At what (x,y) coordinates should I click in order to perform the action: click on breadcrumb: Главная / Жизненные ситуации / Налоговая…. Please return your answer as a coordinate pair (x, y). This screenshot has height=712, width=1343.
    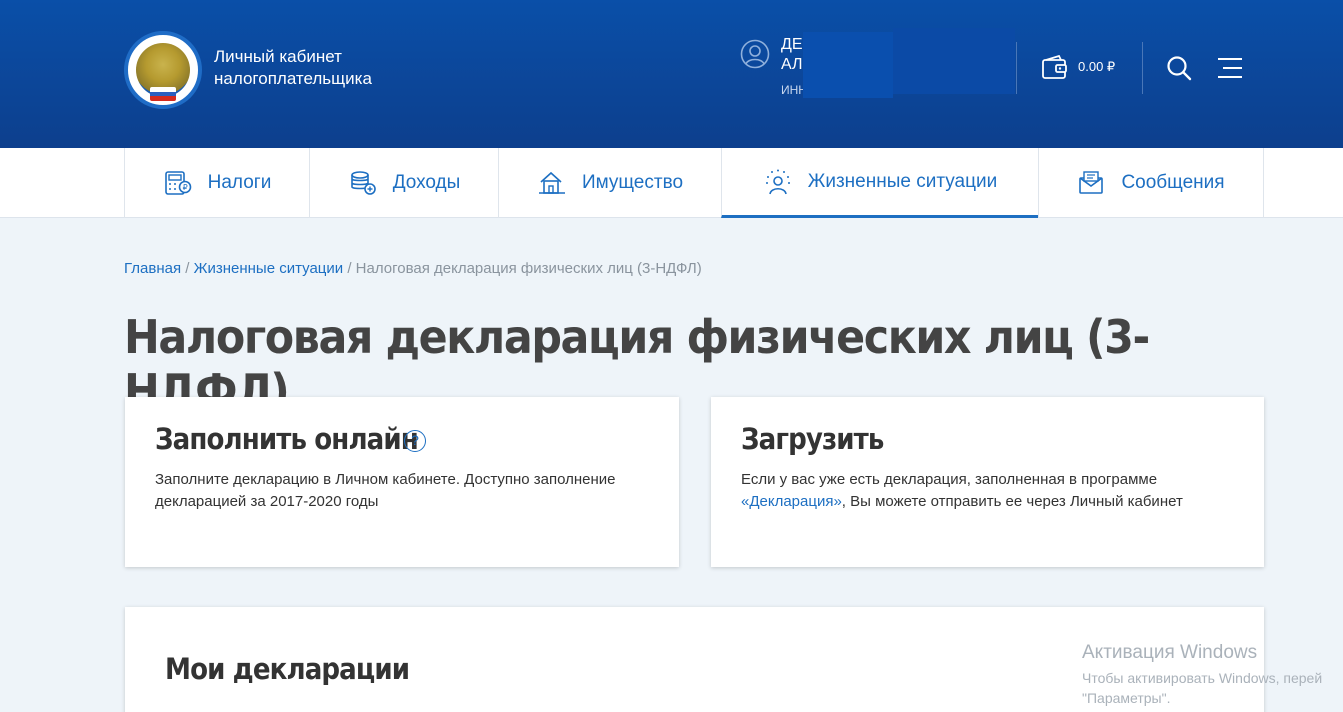
    Looking at the image, I should click on (413, 268).